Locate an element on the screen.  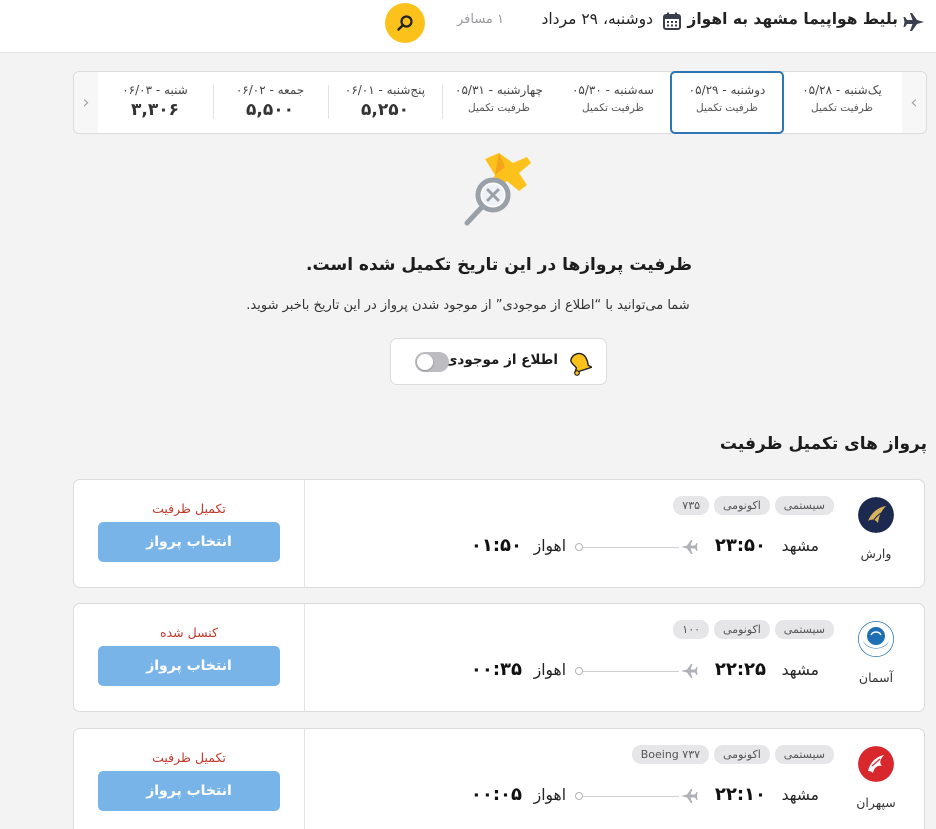
airline-name: سپهران is located at coordinates (876, 802).